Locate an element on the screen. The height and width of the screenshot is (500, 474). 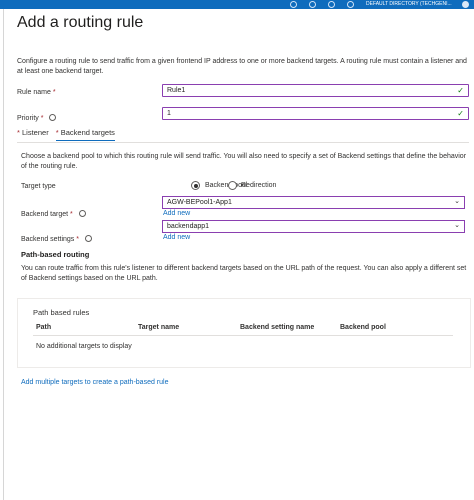
table-header-divider is located at coordinates (243, 335).